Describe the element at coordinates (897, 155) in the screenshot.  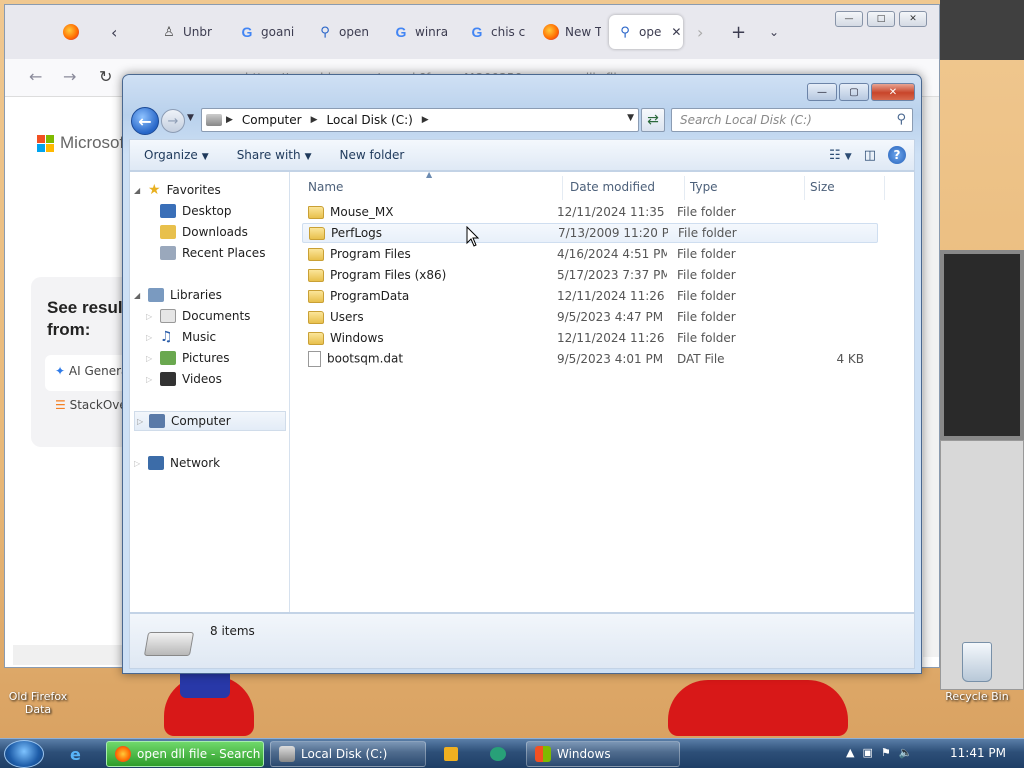
I see `help-icon: ?` at that location.